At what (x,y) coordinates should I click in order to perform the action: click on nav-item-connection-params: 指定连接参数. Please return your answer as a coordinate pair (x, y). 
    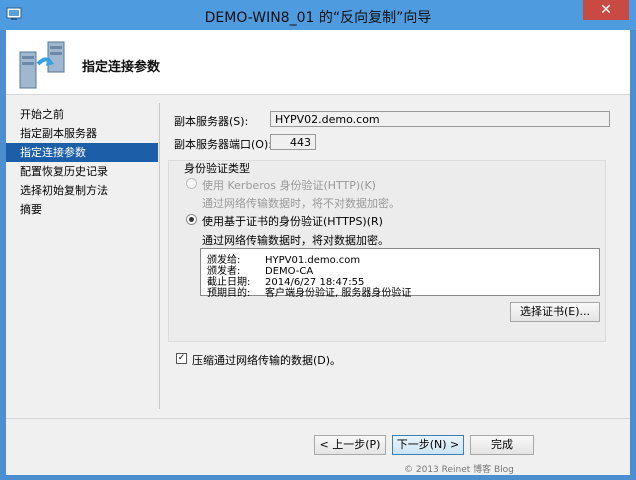
    Looking at the image, I should click on (82, 152).